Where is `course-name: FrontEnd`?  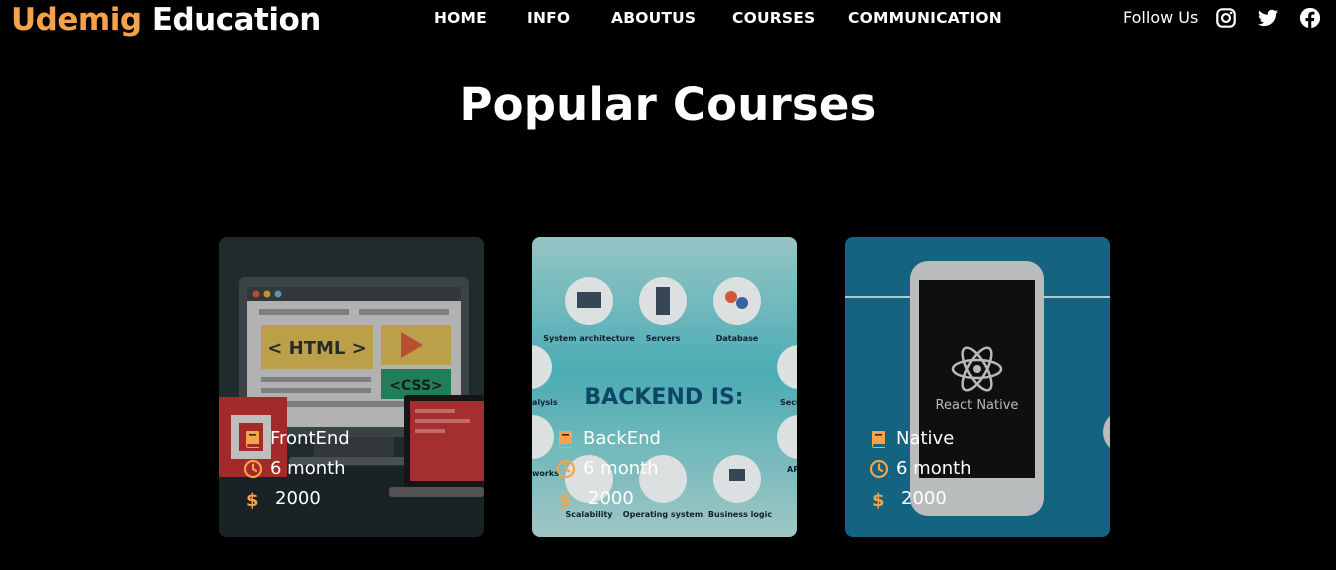 course-name: FrontEnd is located at coordinates (310, 438).